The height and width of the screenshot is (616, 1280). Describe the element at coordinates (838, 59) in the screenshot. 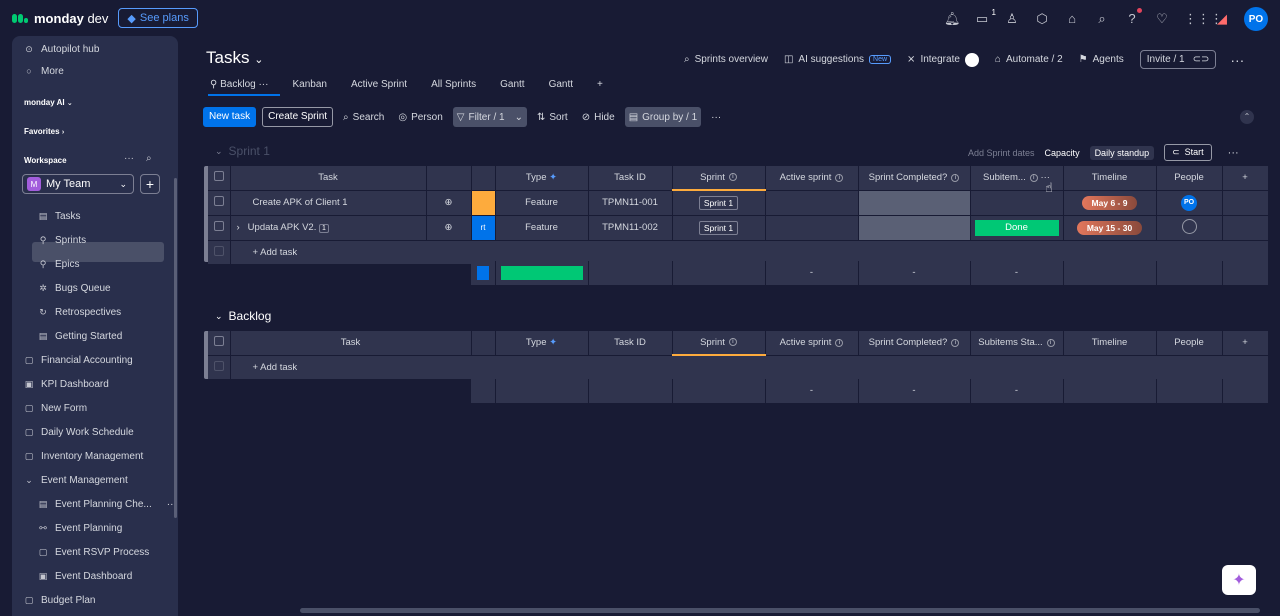

I see `ai-suggestions-button: ◫ AI suggestions New` at that location.